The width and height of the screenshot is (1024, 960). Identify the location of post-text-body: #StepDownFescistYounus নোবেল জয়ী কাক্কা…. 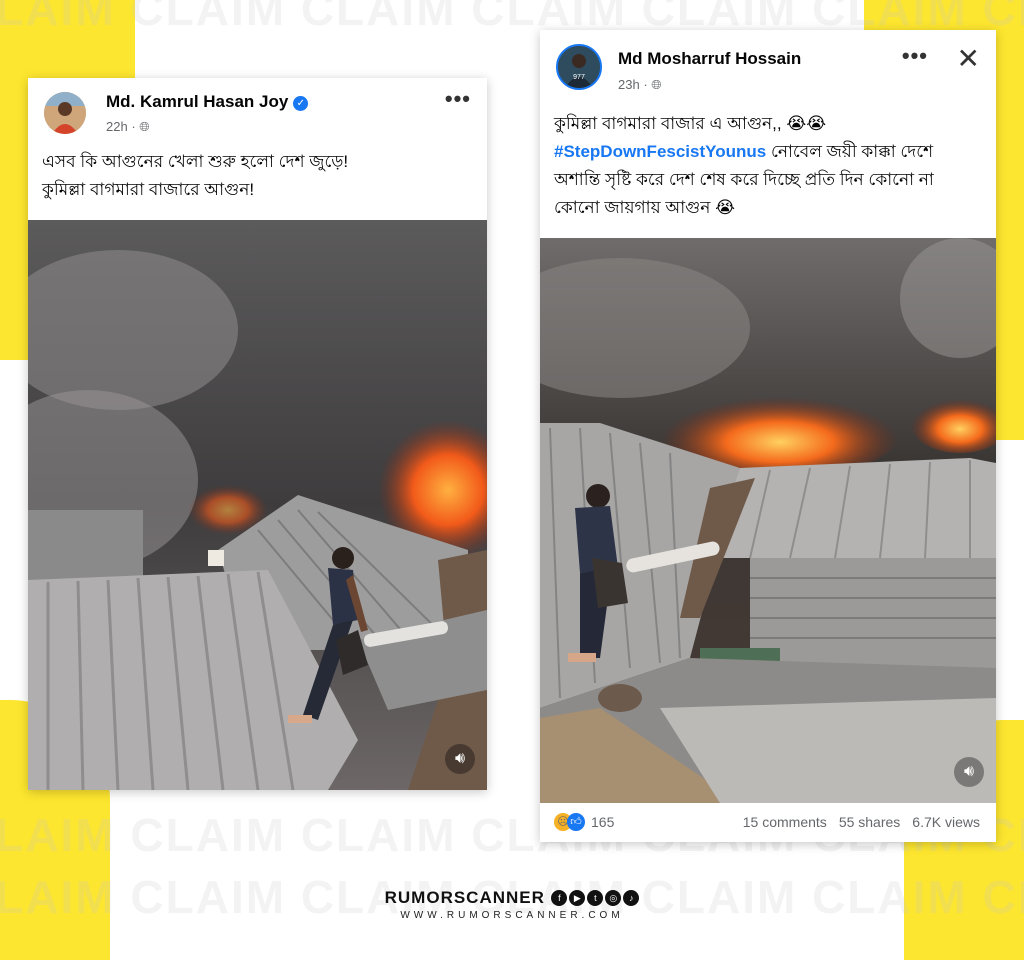
(768, 180).